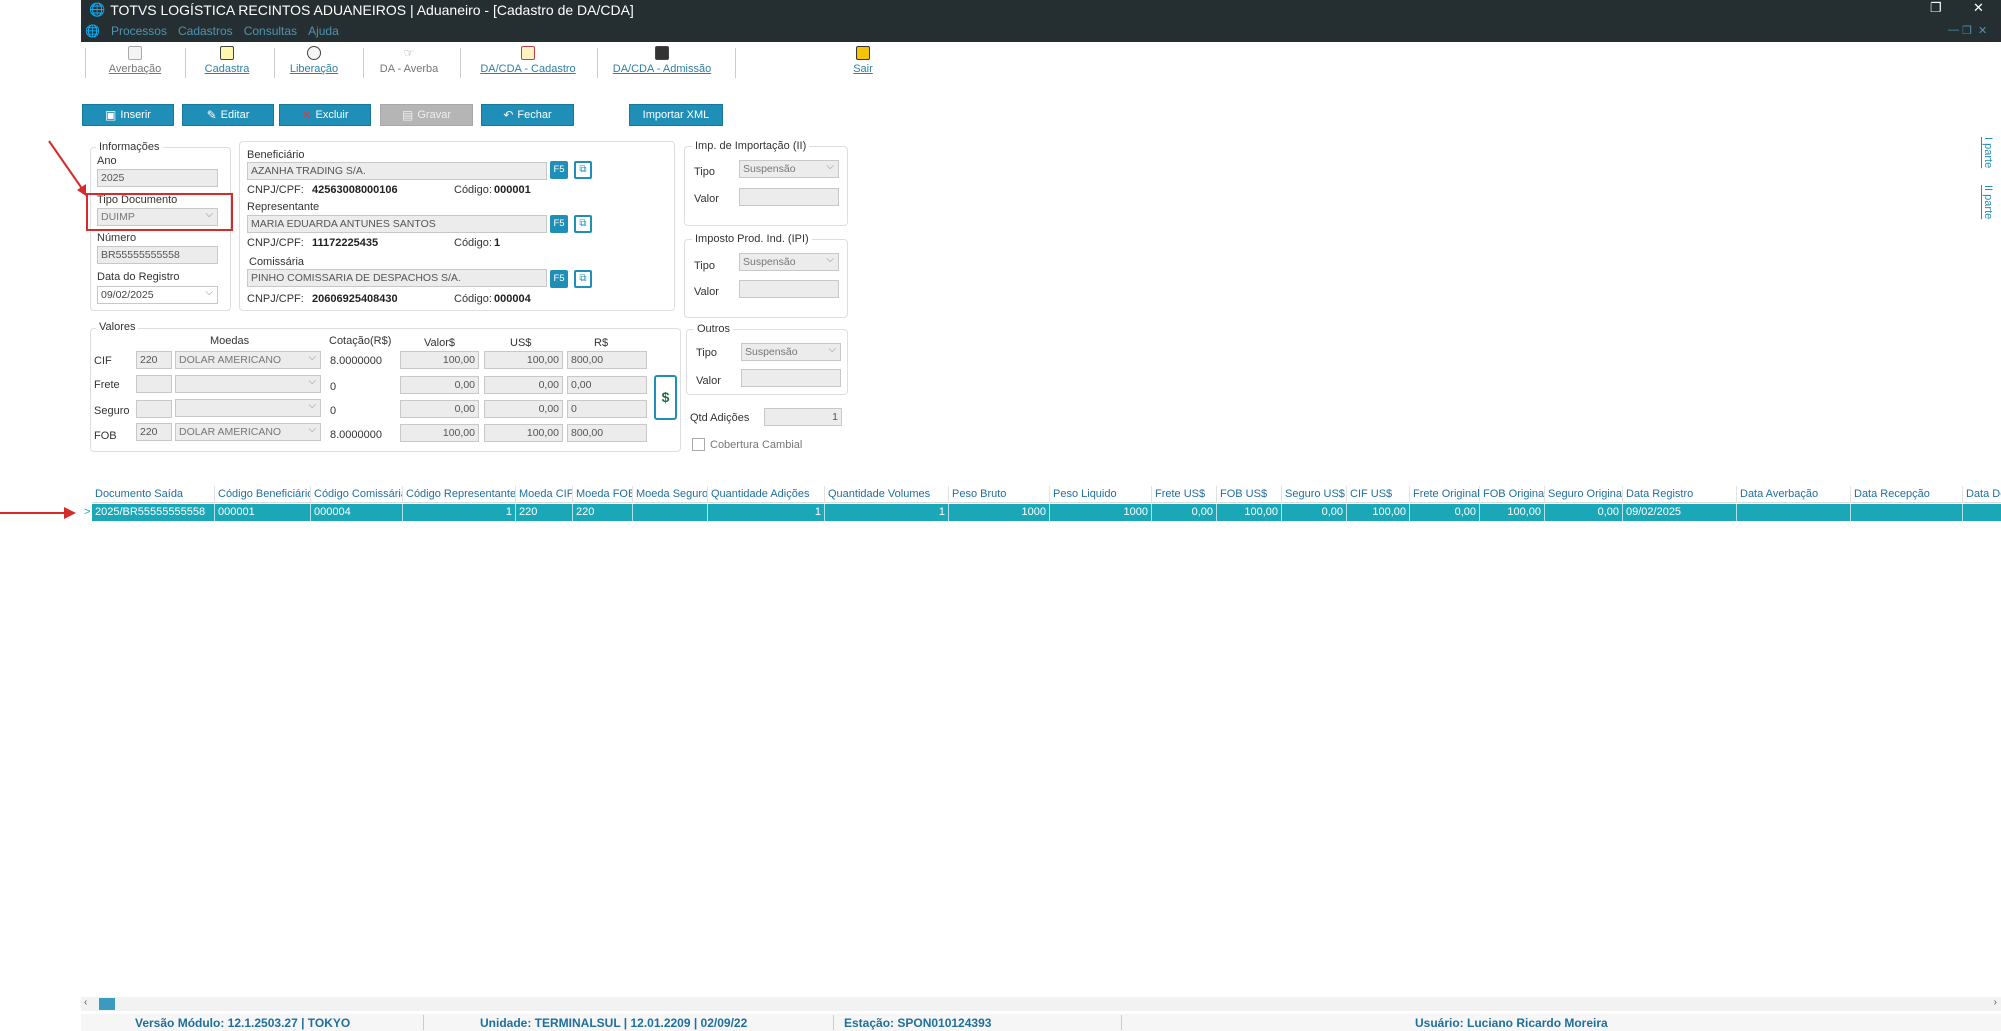 Image resolution: width=2001 pixels, height=1031 pixels. What do you see at coordinates (248, 408) in the screenshot?
I see `seguro-moeda-select: ⌵` at bounding box center [248, 408].